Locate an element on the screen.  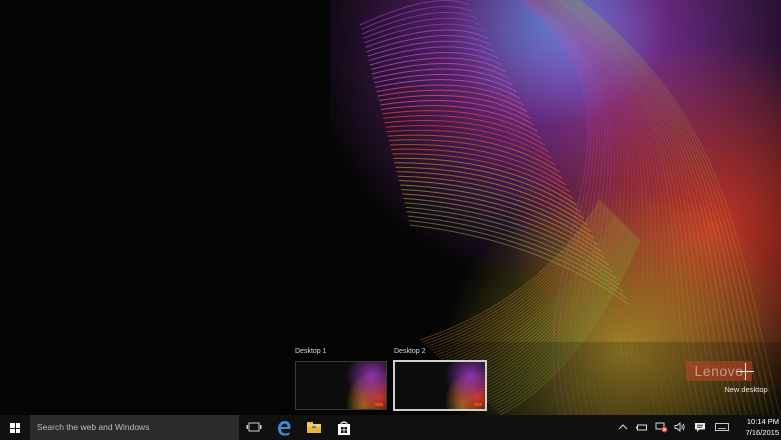
file-explorer-button is located at coordinates (314, 427).